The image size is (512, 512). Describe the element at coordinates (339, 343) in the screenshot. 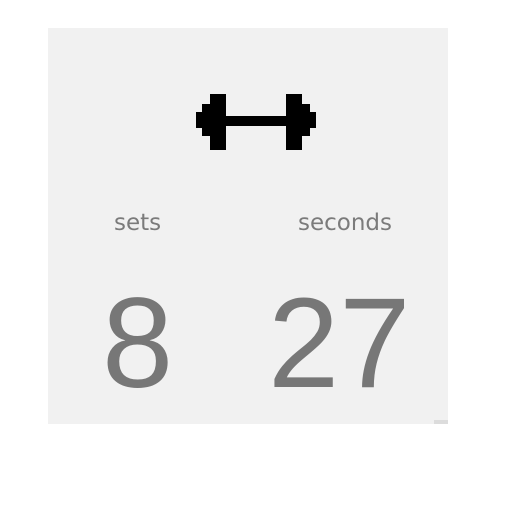

I see `seconds-count: 27` at that location.